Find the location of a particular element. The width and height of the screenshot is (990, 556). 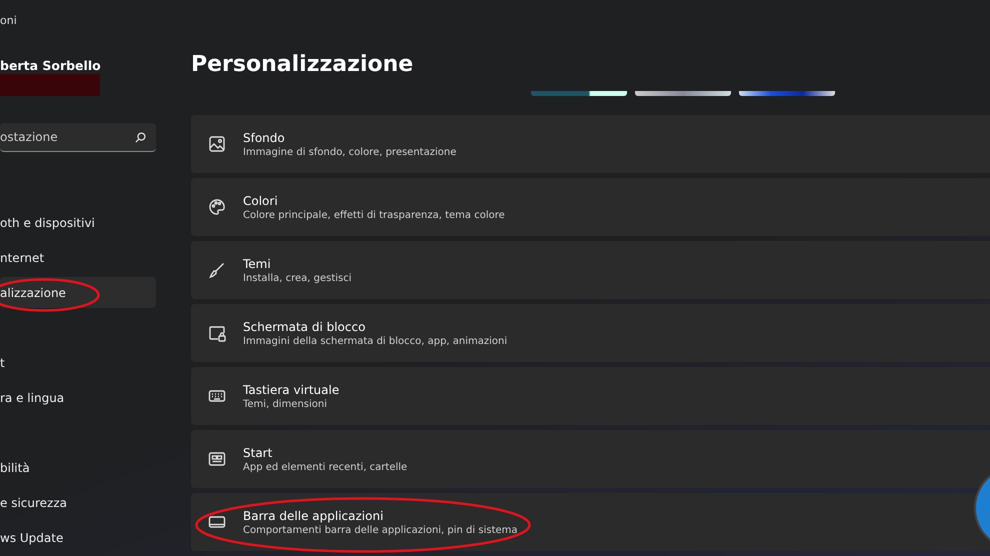

nav-item: nternet is located at coordinates (78, 257).